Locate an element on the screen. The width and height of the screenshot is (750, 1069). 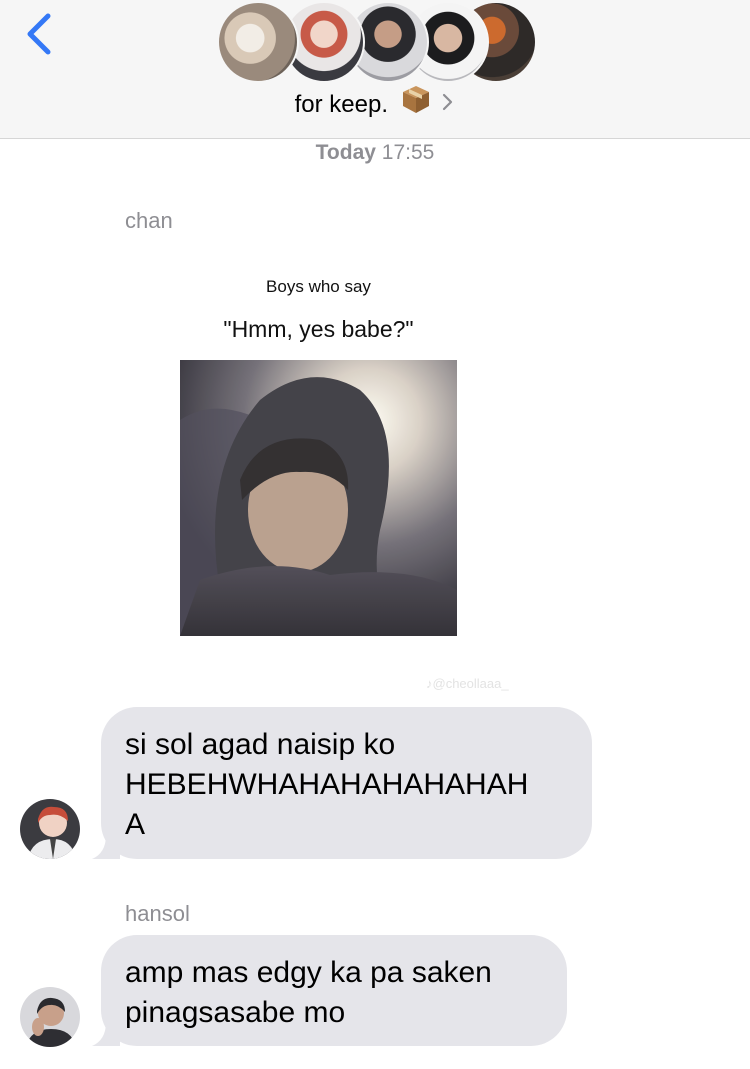
message-text-line: si sol agad naisip ko is located at coordinates (260, 744).